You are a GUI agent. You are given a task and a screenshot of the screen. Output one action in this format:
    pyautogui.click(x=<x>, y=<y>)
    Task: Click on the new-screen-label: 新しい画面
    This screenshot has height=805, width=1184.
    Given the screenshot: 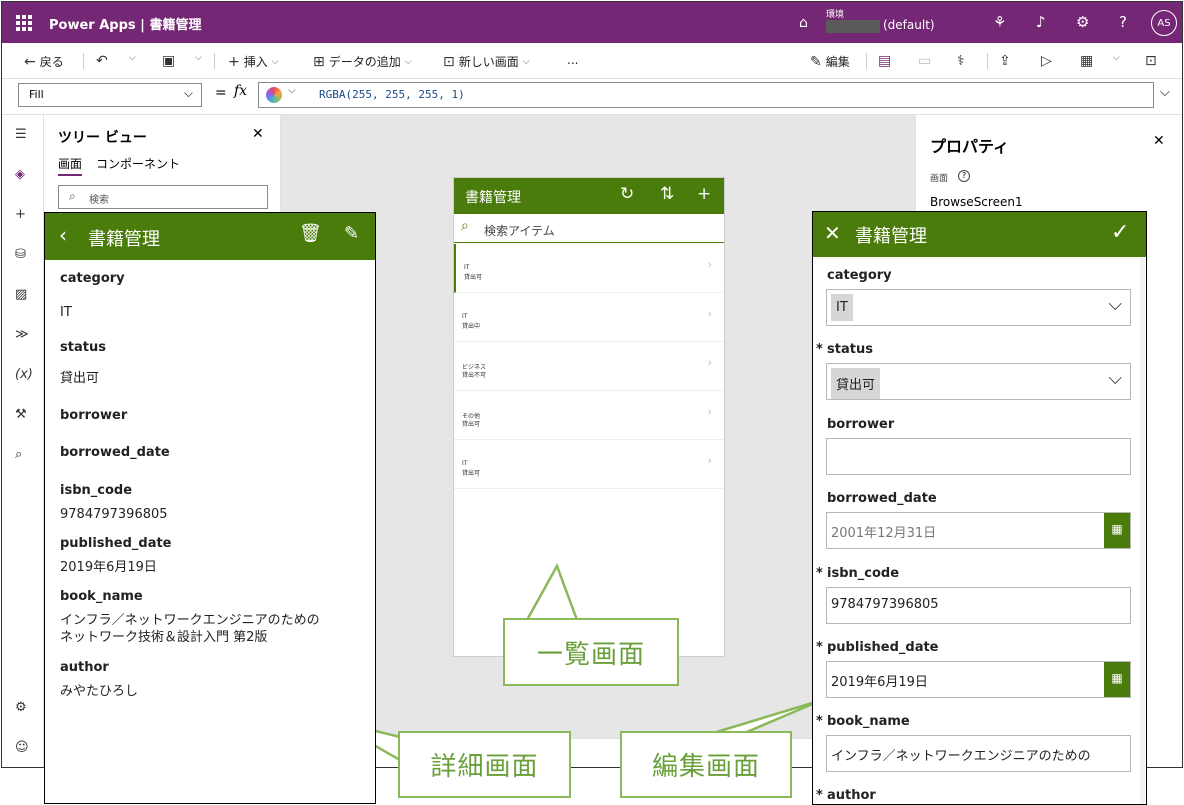 What is the action you would take?
    pyautogui.click(x=488, y=62)
    